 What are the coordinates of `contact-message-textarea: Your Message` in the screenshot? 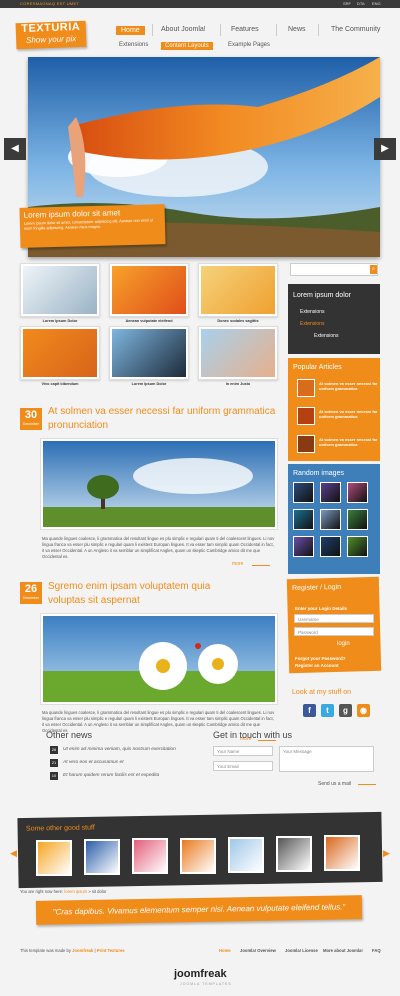 It's located at (326, 759).